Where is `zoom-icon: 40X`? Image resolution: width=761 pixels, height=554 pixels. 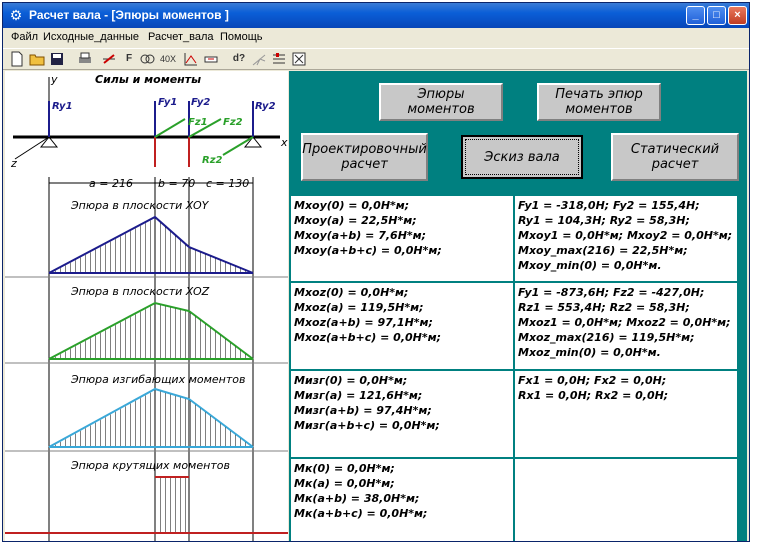 zoom-icon: 40X is located at coordinates (168, 59).